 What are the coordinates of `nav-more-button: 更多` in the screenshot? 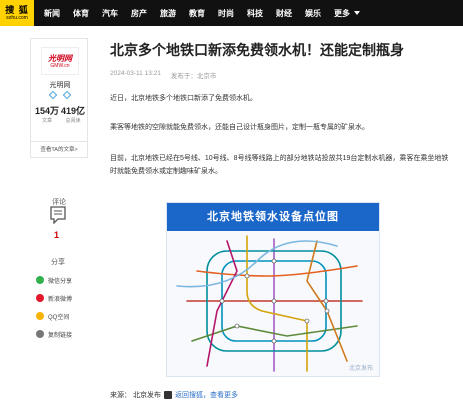 It's located at (347, 13).